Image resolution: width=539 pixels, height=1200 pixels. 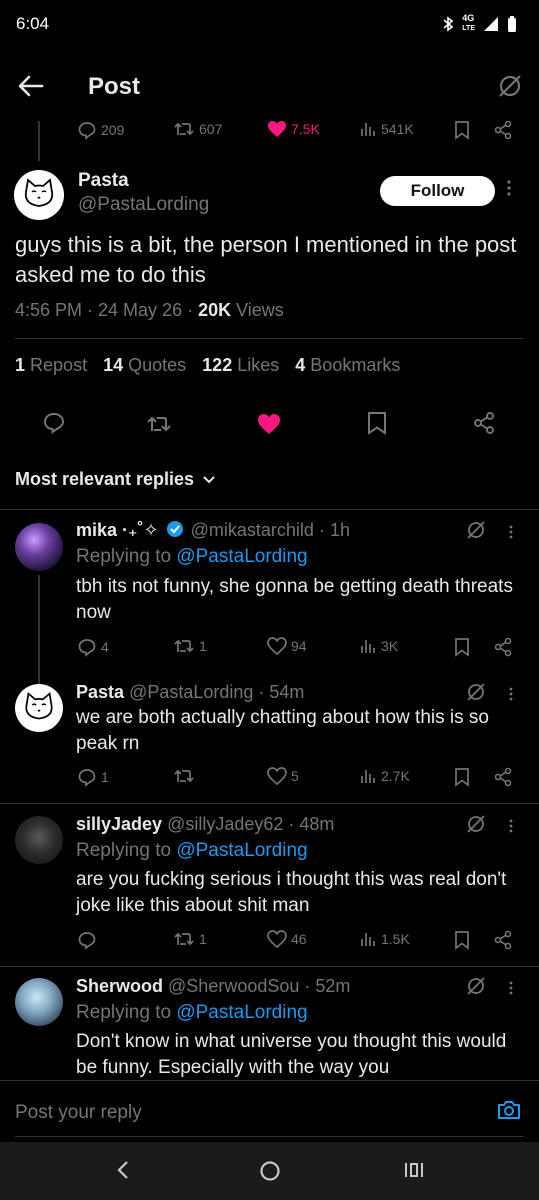 What do you see at coordinates (33, 23) in the screenshot?
I see `status-time: 6:04` at bounding box center [33, 23].